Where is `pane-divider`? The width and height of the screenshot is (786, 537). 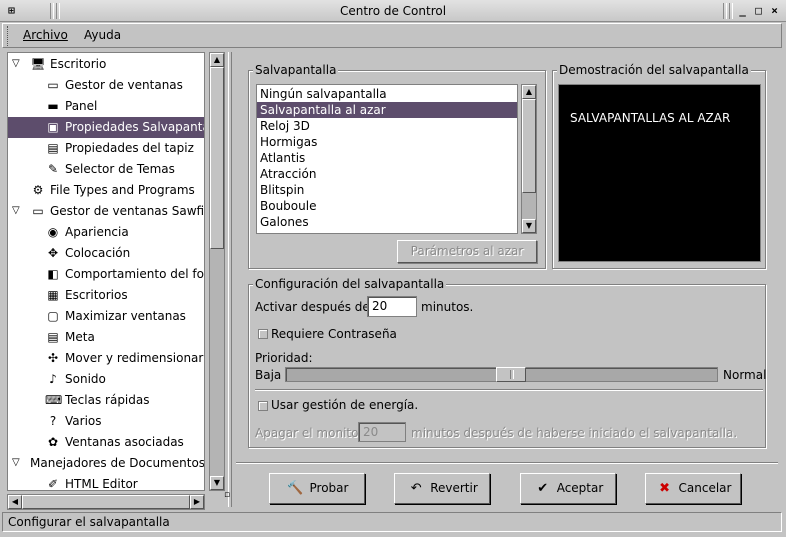
pane-divider is located at coordinates (230, 279).